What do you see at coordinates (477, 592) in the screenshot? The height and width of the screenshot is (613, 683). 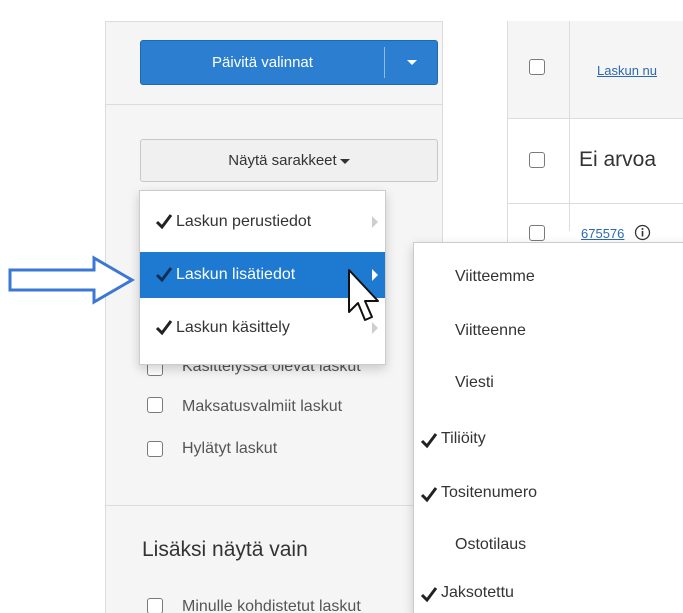 I see `submenu-item-label: Jaksotettu` at bounding box center [477, 592].